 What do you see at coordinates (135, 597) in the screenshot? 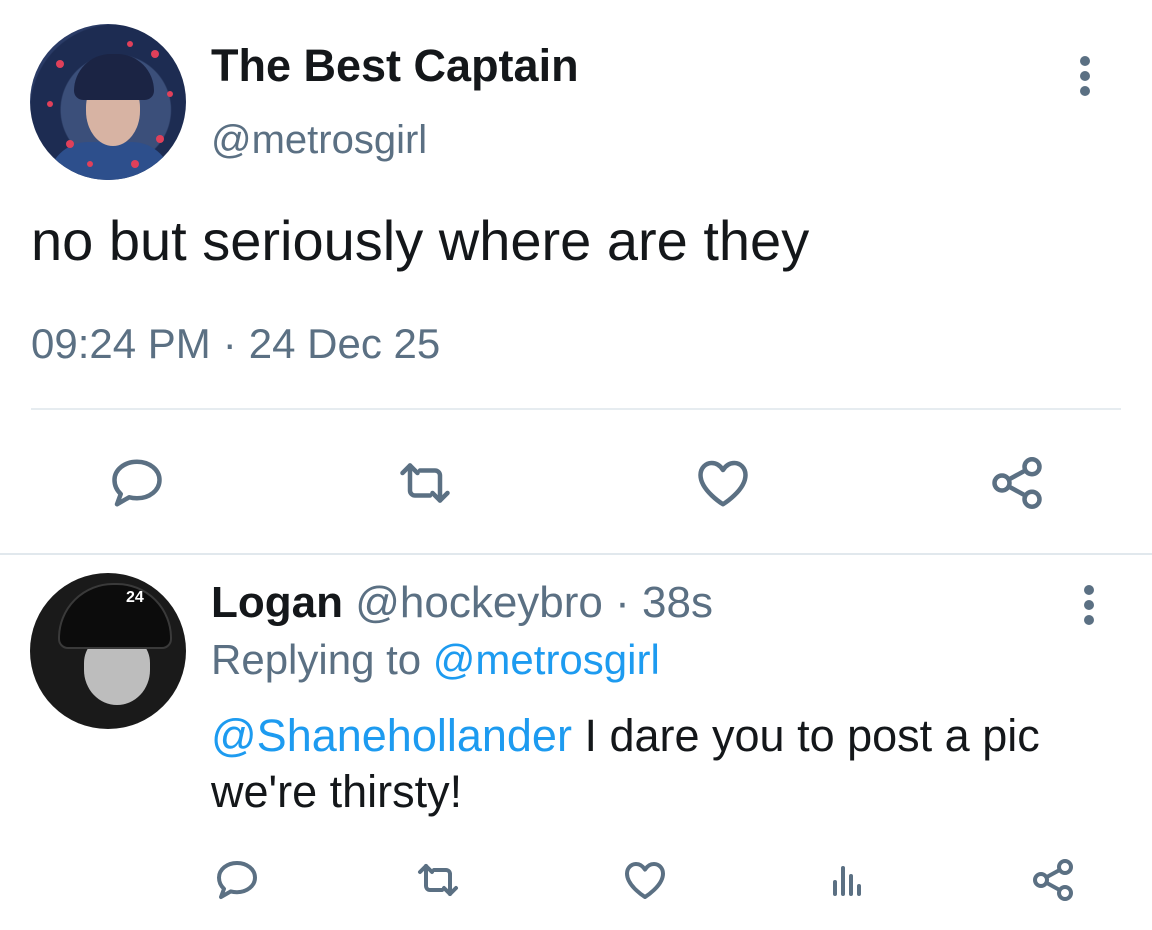
I see `avatar-jersey-number: 24` at bounding box center [135, 597].